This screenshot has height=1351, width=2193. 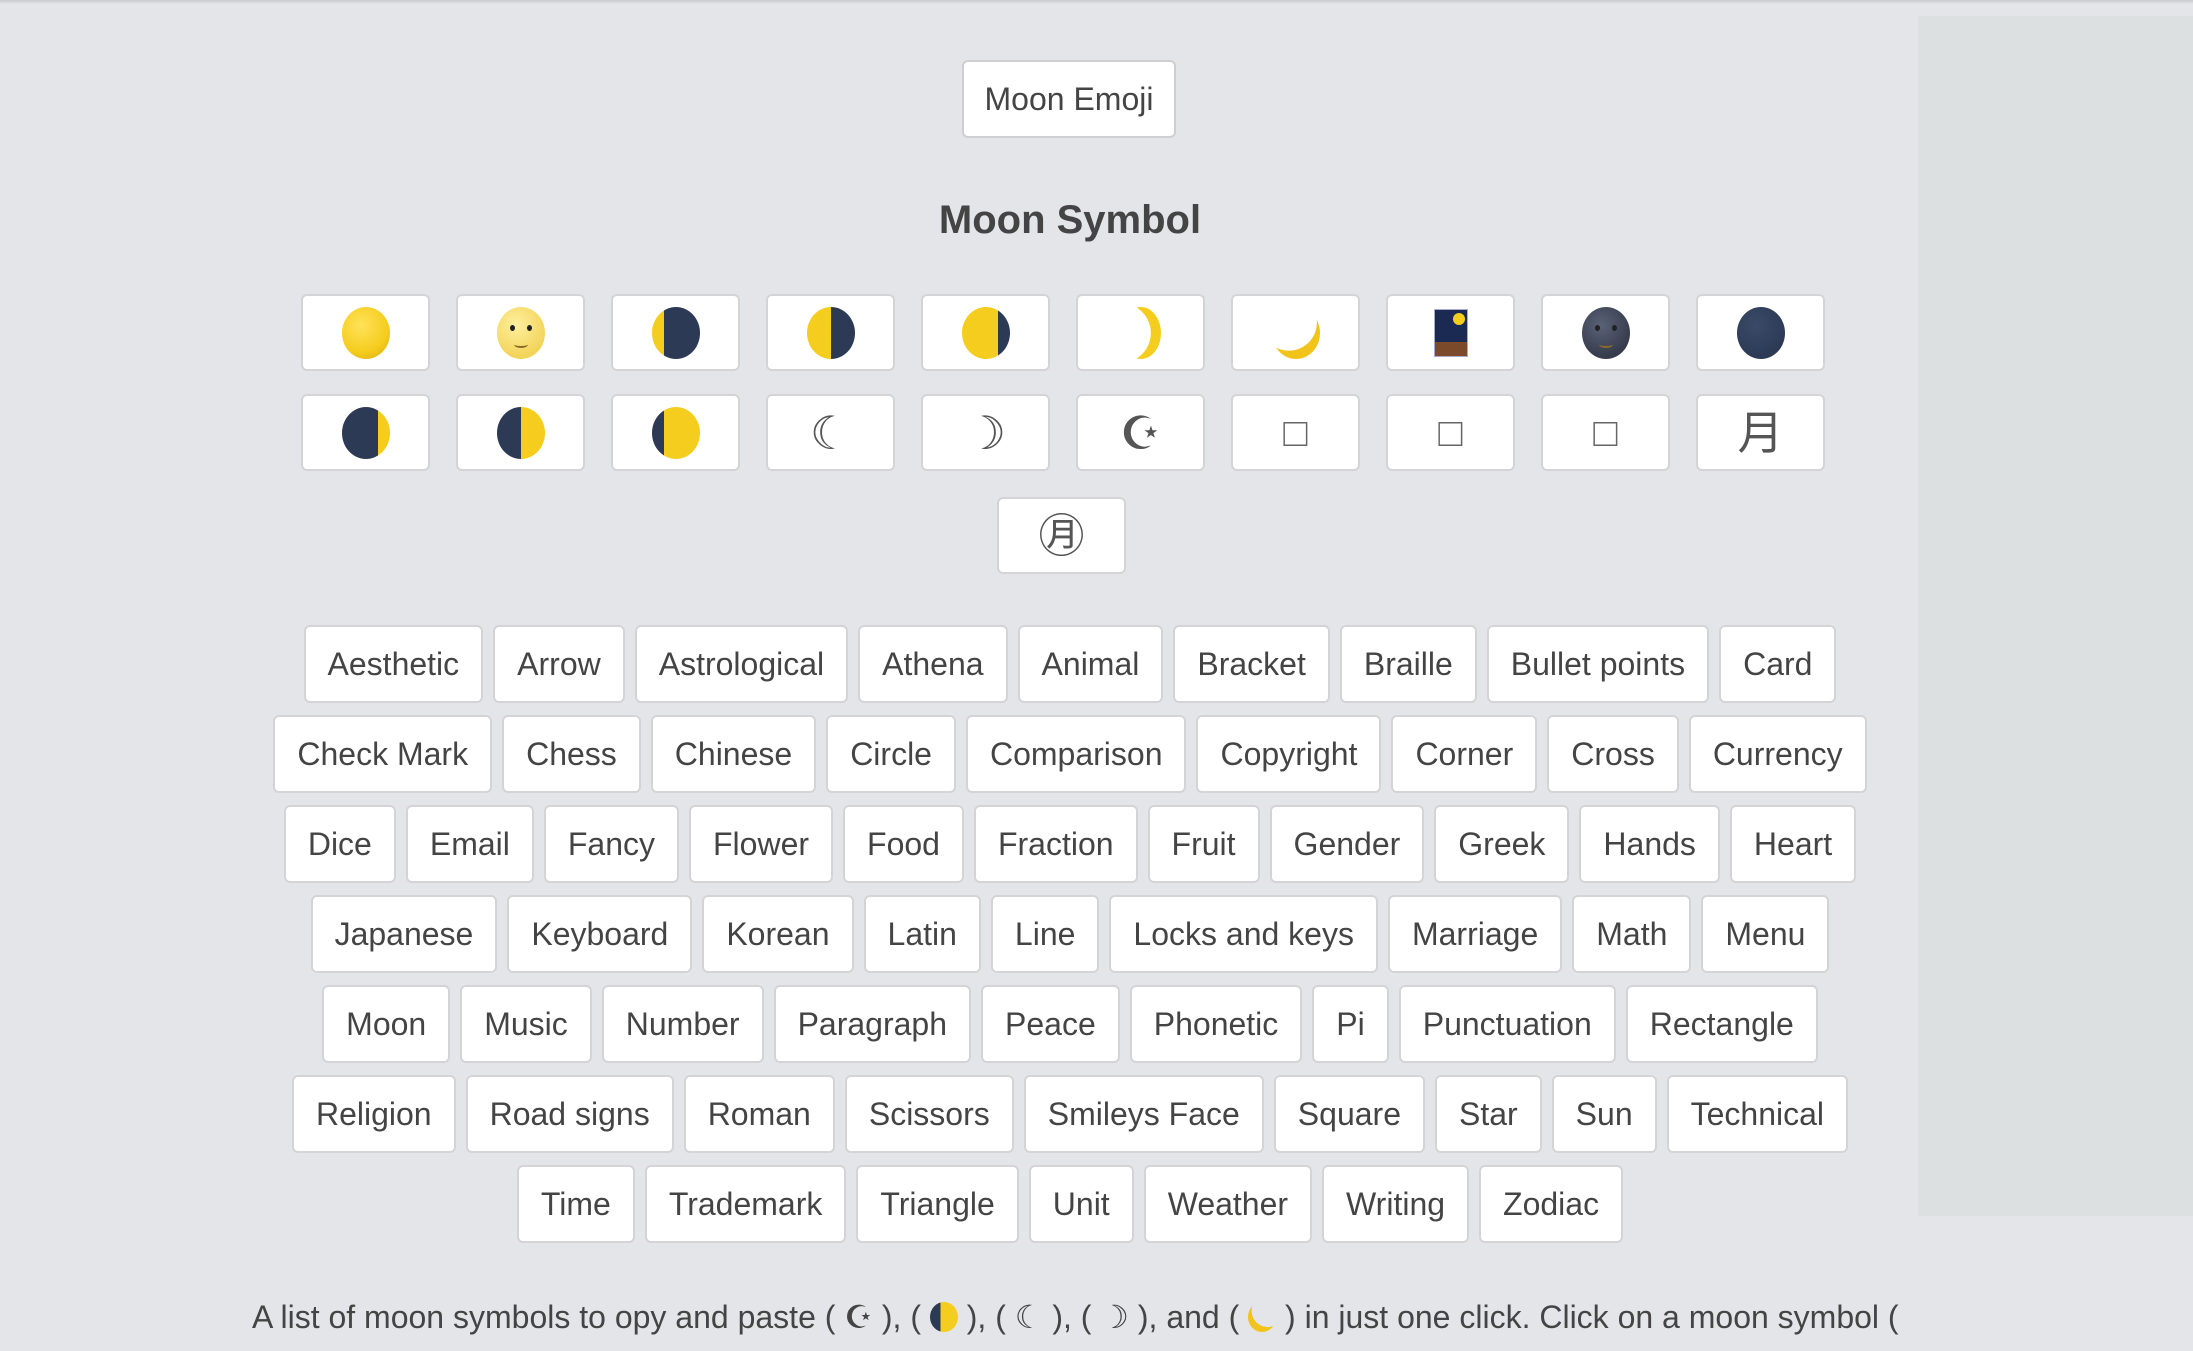 I want to click on tag-road-signs: Road signs, so click(x=569, y=1114).